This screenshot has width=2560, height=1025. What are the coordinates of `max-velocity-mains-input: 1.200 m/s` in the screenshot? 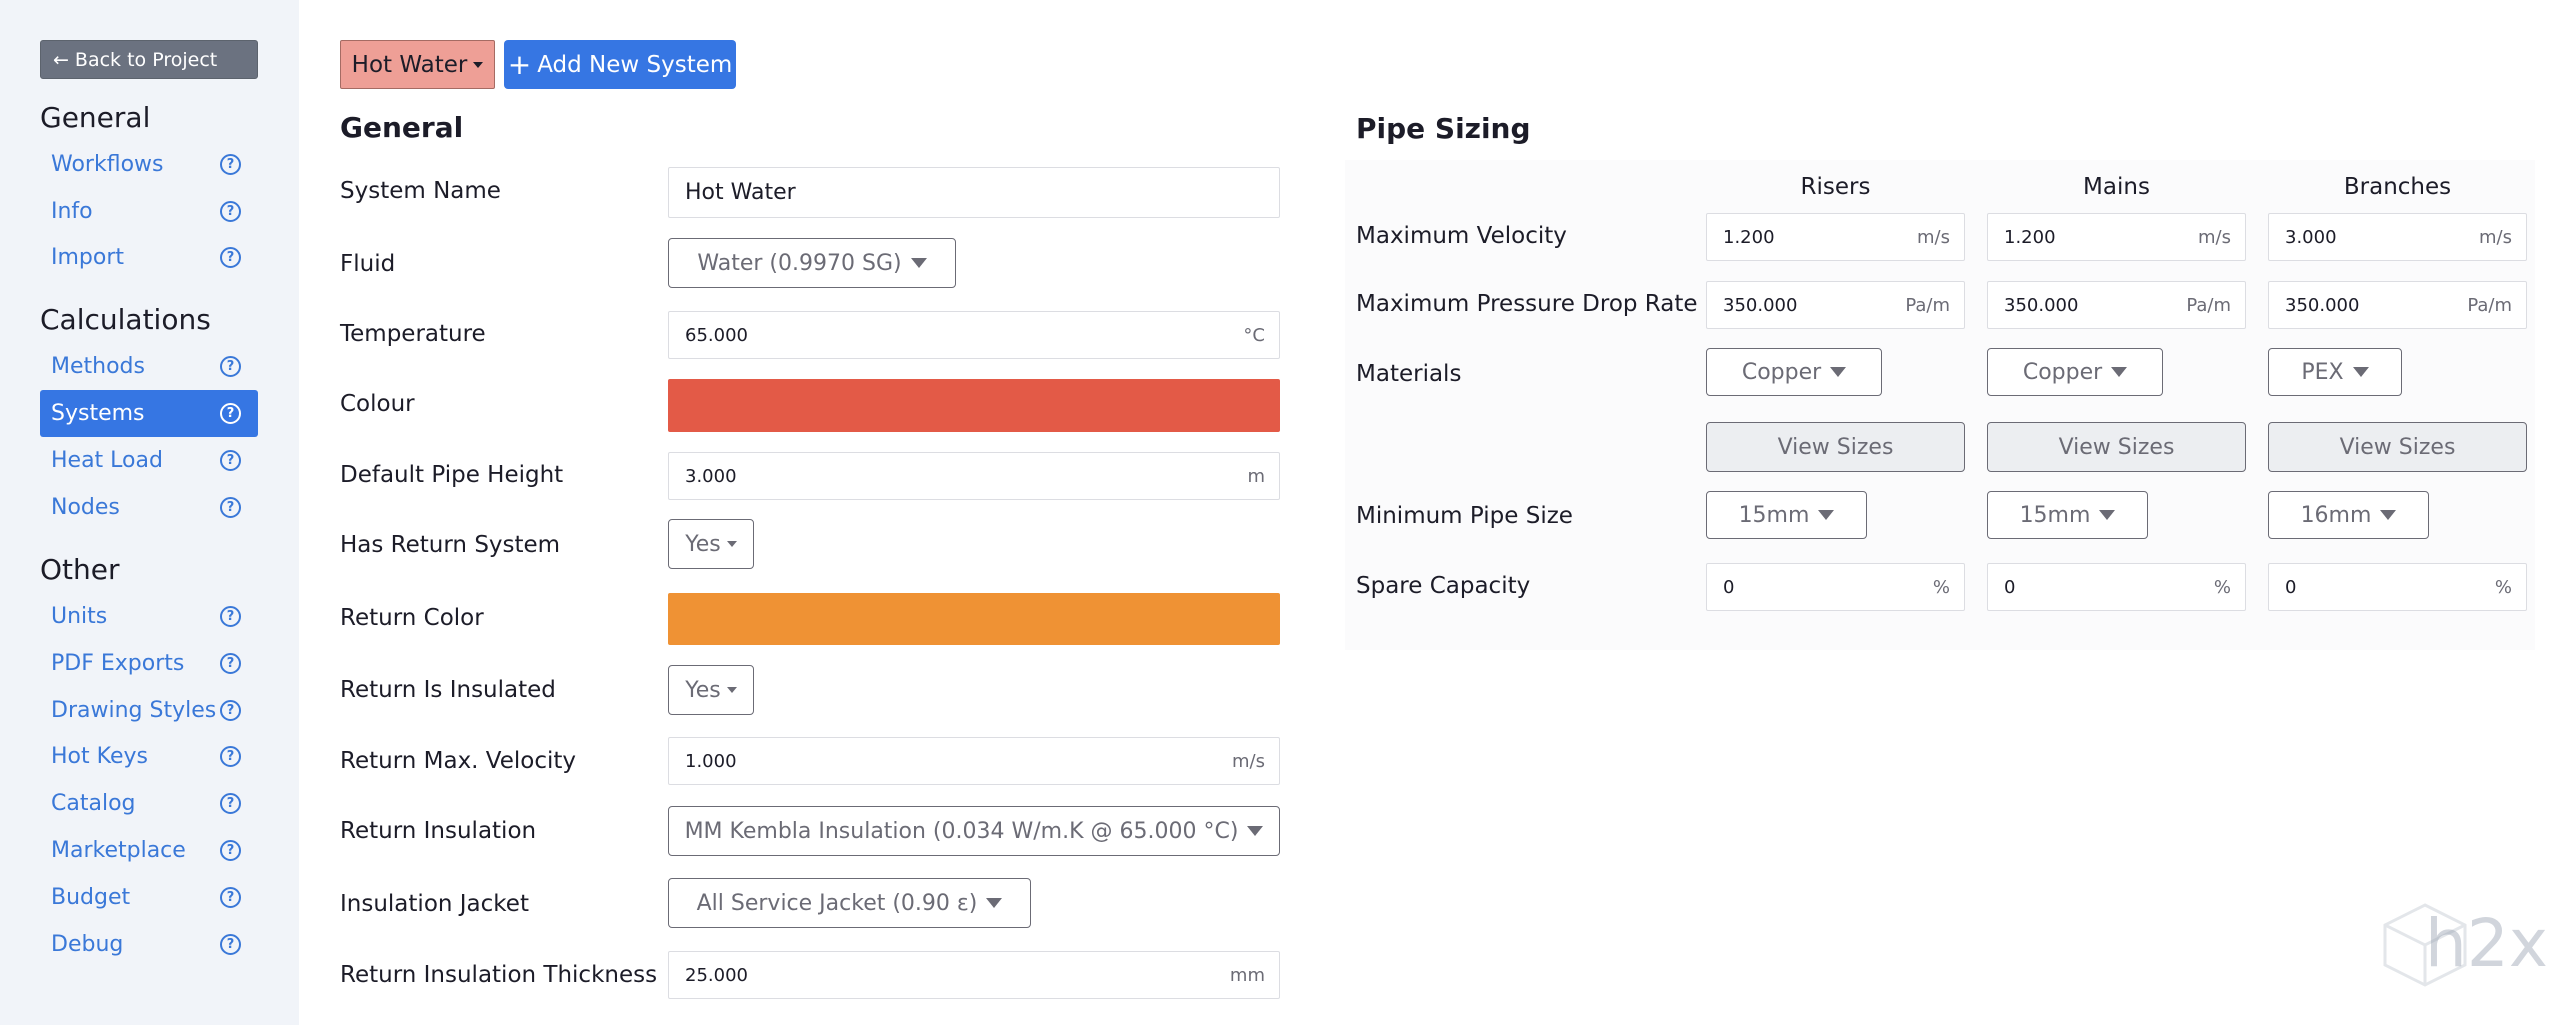 It's located at (2116, 237).